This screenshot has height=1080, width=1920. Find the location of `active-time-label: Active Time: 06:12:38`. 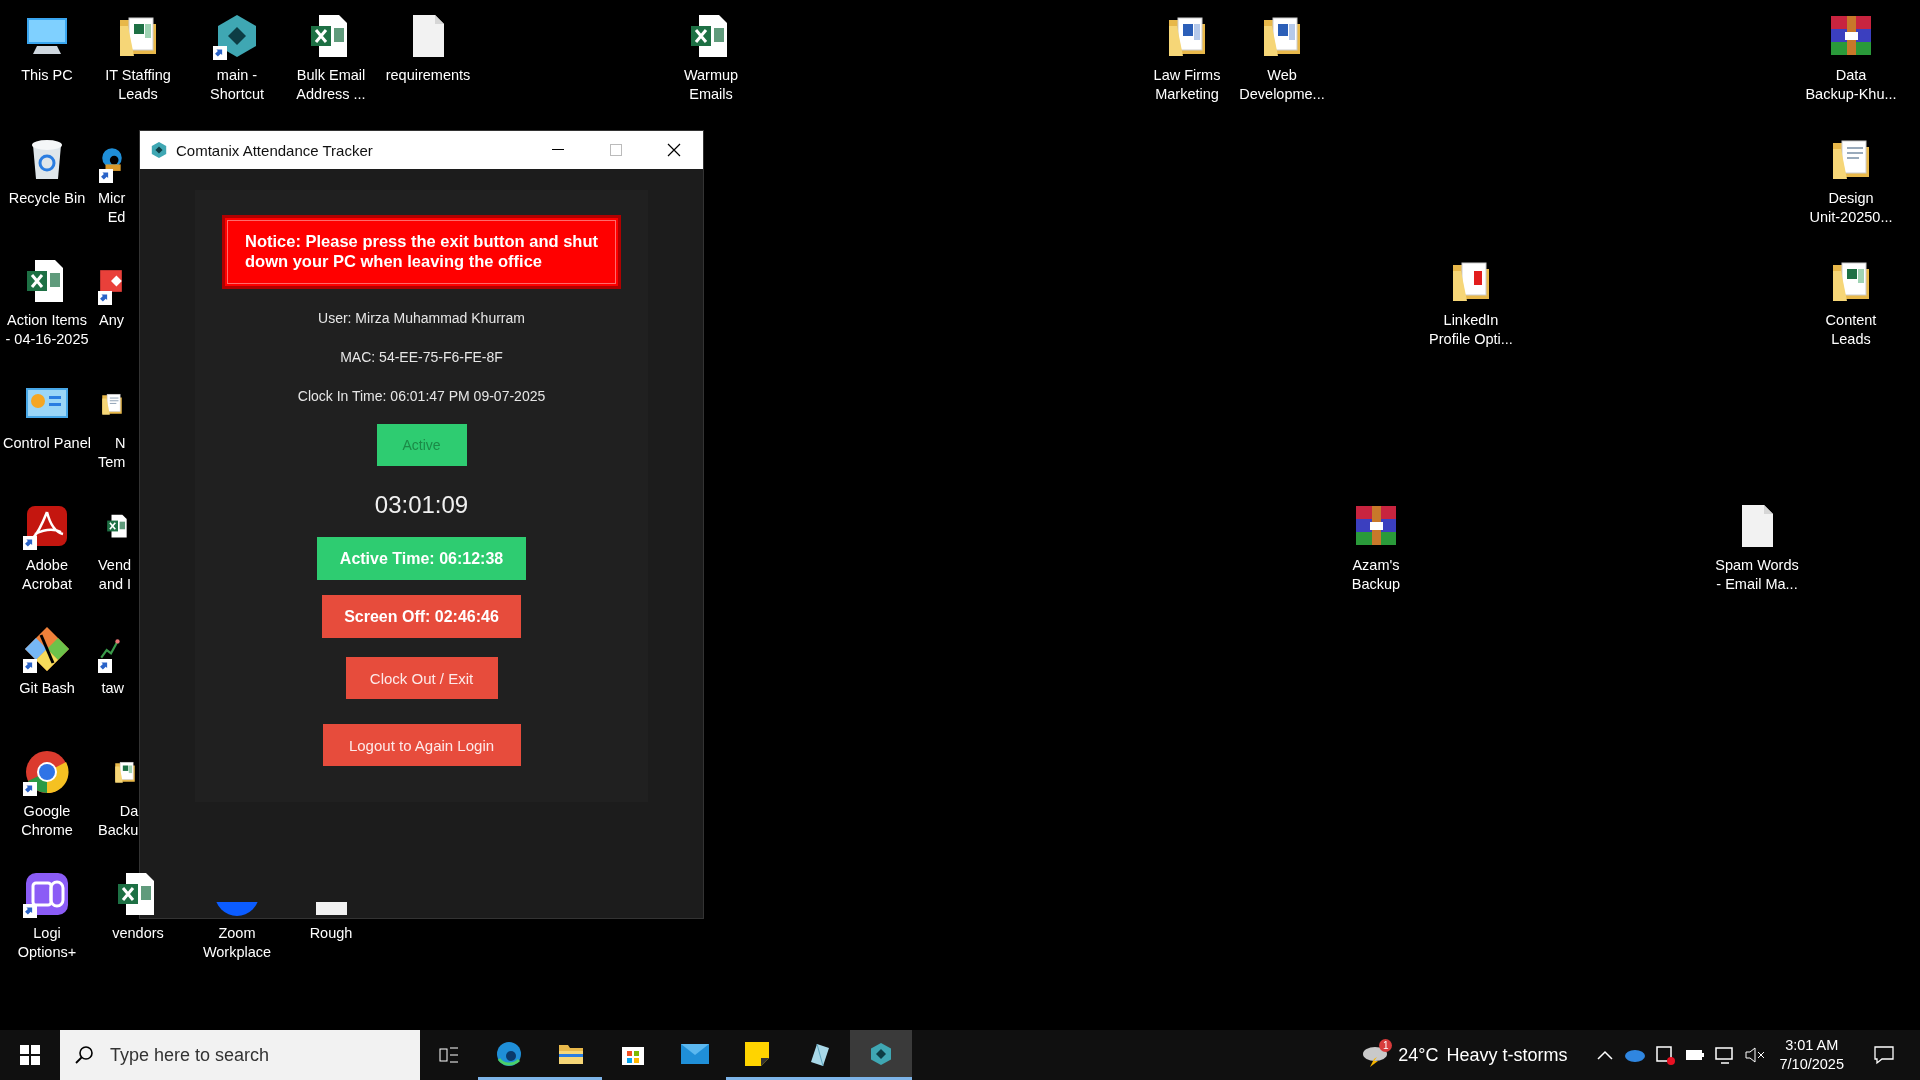

active-time-label: Active Time: 06:12:38 is located at coordinates (421, 558).